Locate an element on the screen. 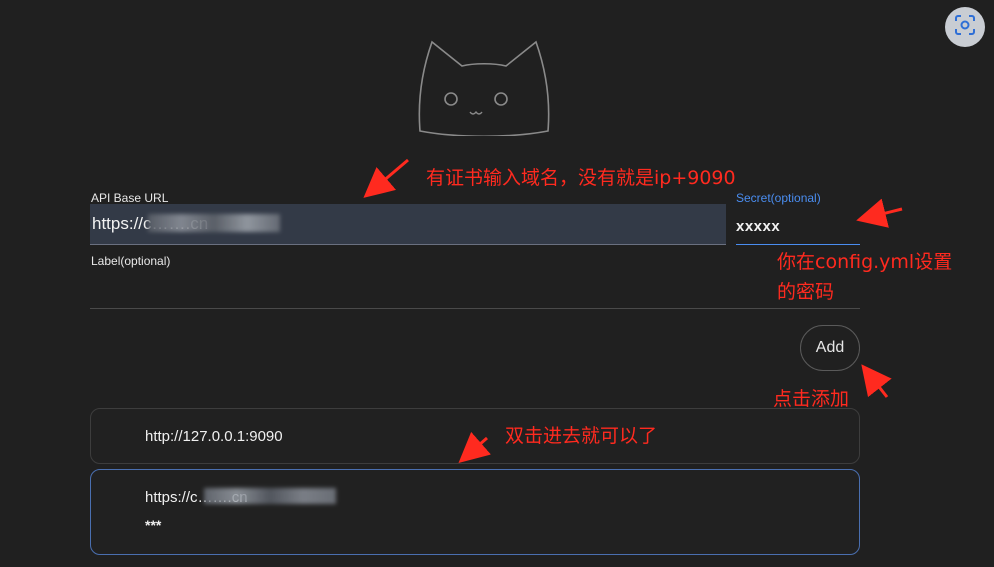 Image resolution: width=994 pixels, height=567 pixels. secret-input: xxxxx is located at coordinates (798, 226).